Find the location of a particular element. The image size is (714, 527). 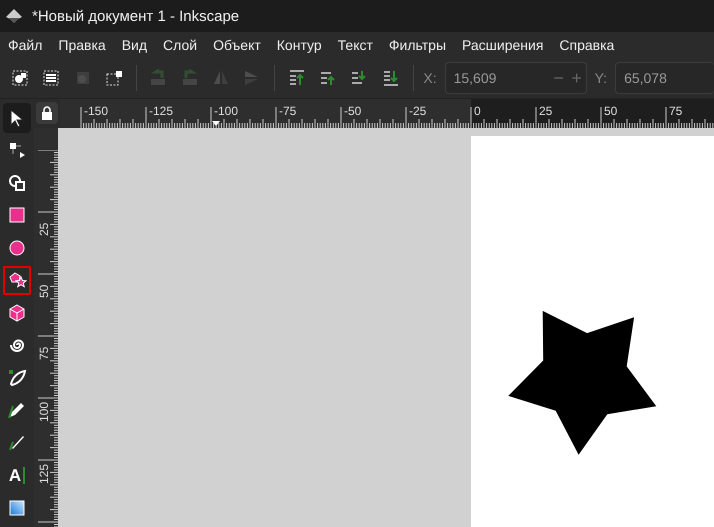

tool-button: A is located at coordinates (17, 475).